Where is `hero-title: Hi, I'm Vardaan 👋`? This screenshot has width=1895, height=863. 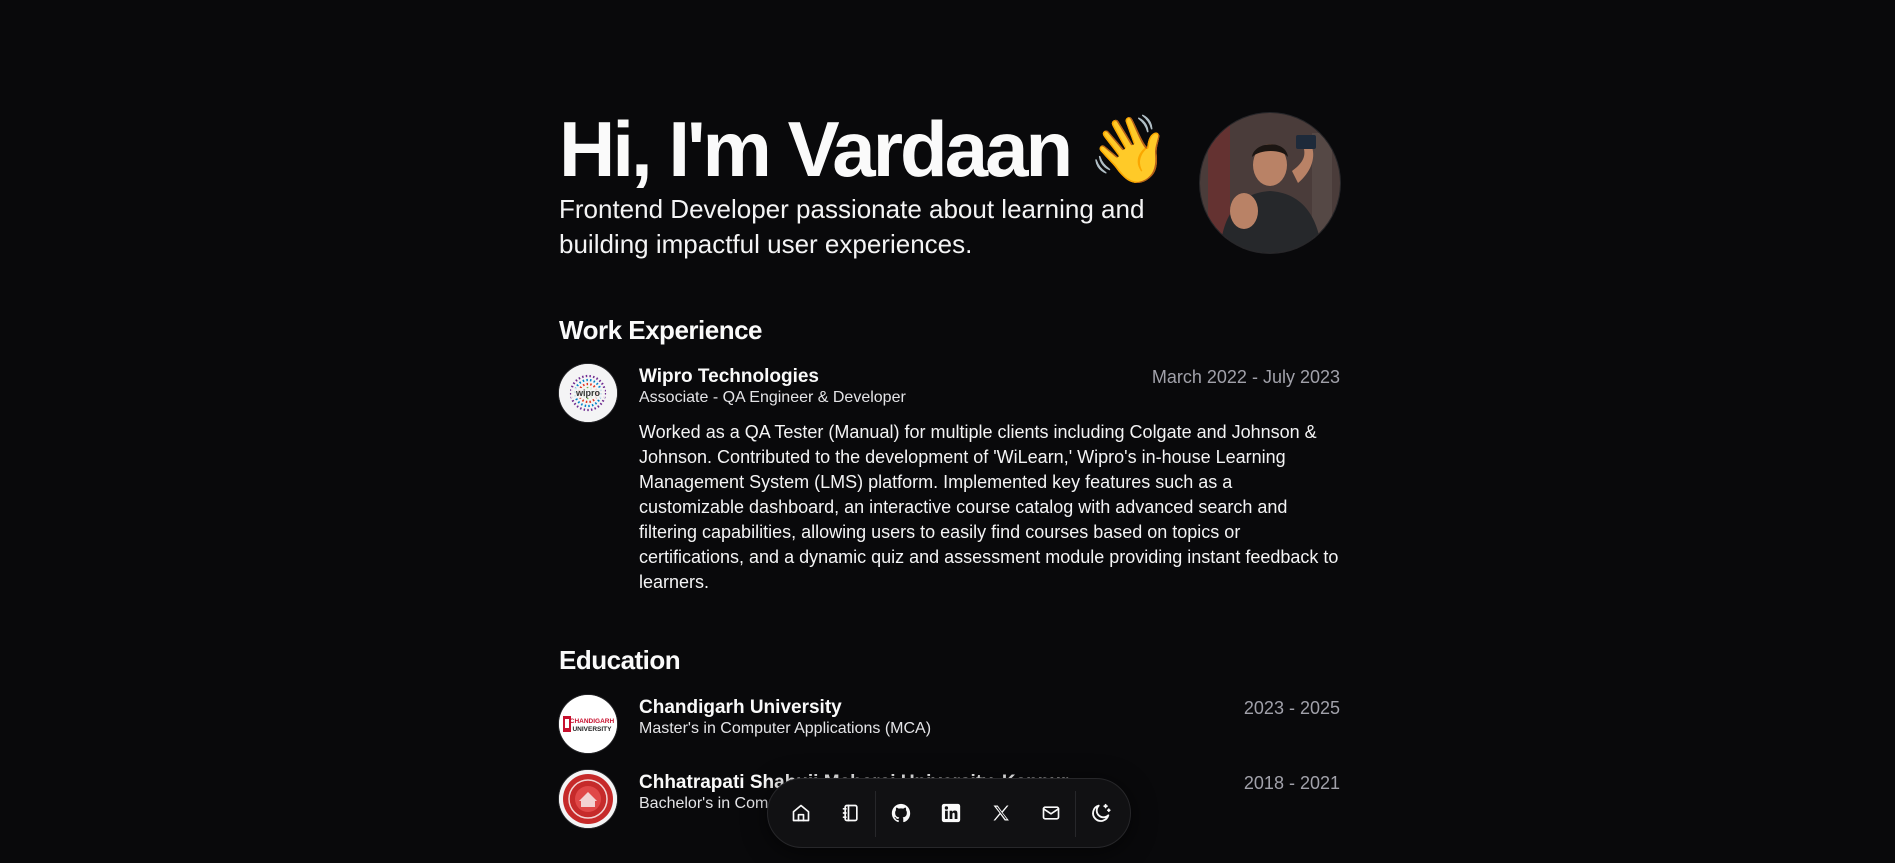
hero-title: Hi, I'm Vardaan 👋 is located at coordinates (864, 149).